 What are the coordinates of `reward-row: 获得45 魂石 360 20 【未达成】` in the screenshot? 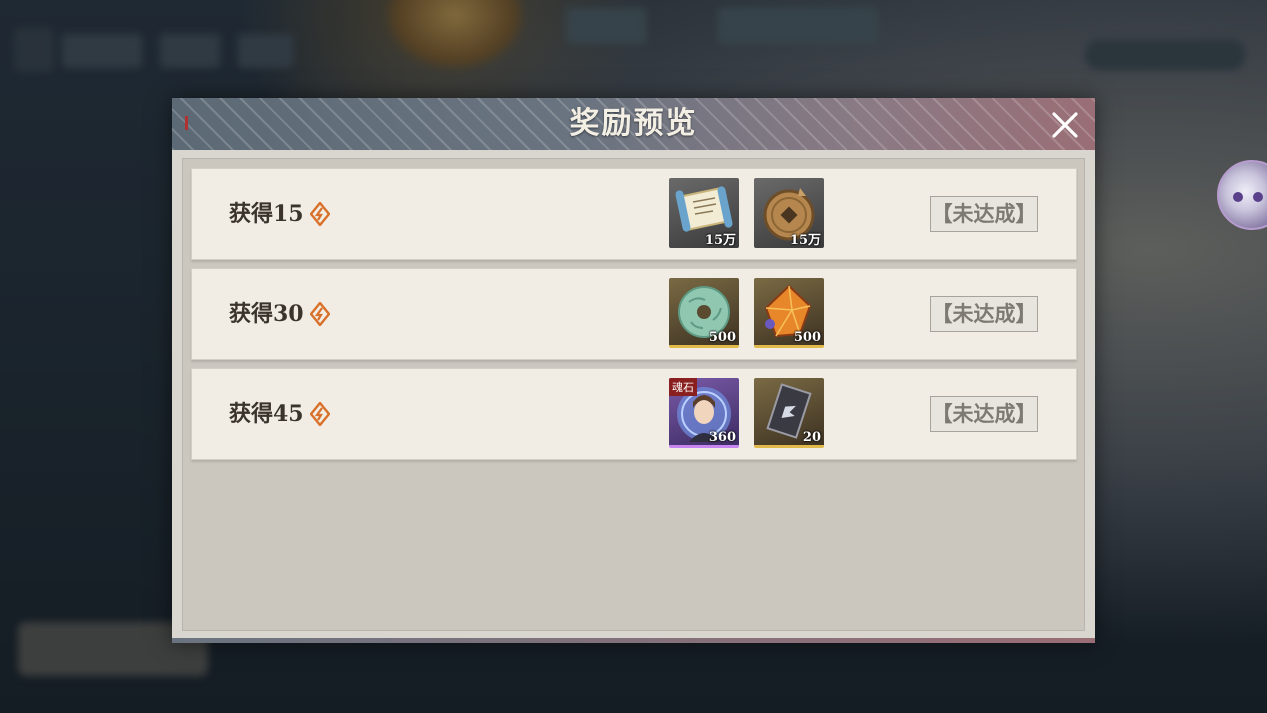 It's located at (634, 414).